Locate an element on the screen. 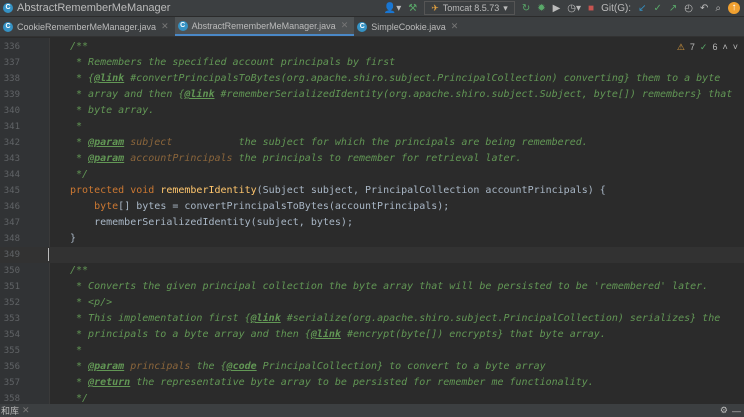  line-number: 356 is located at coordinates (11, 367).